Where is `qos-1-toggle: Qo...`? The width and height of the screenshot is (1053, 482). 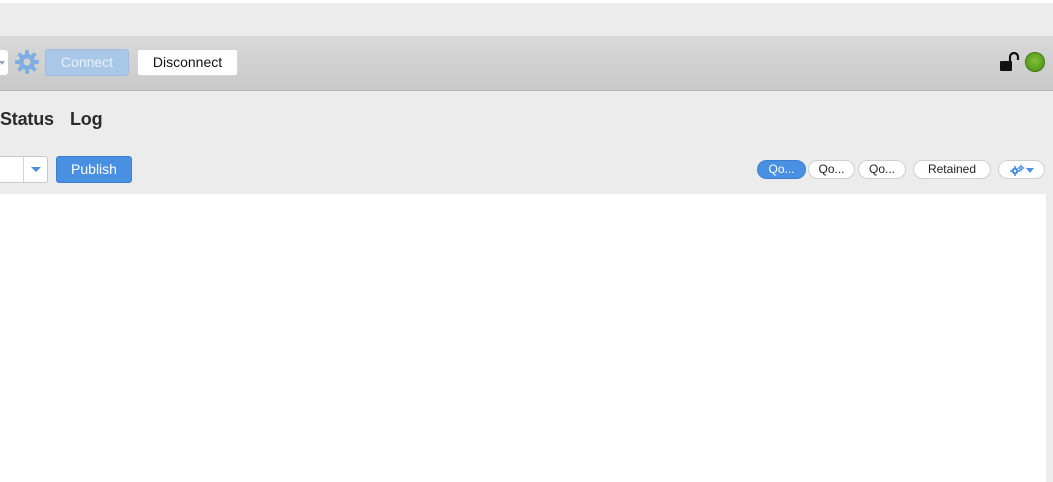 qos-1-toggle: Qo... is located at coordinates (831, 169).